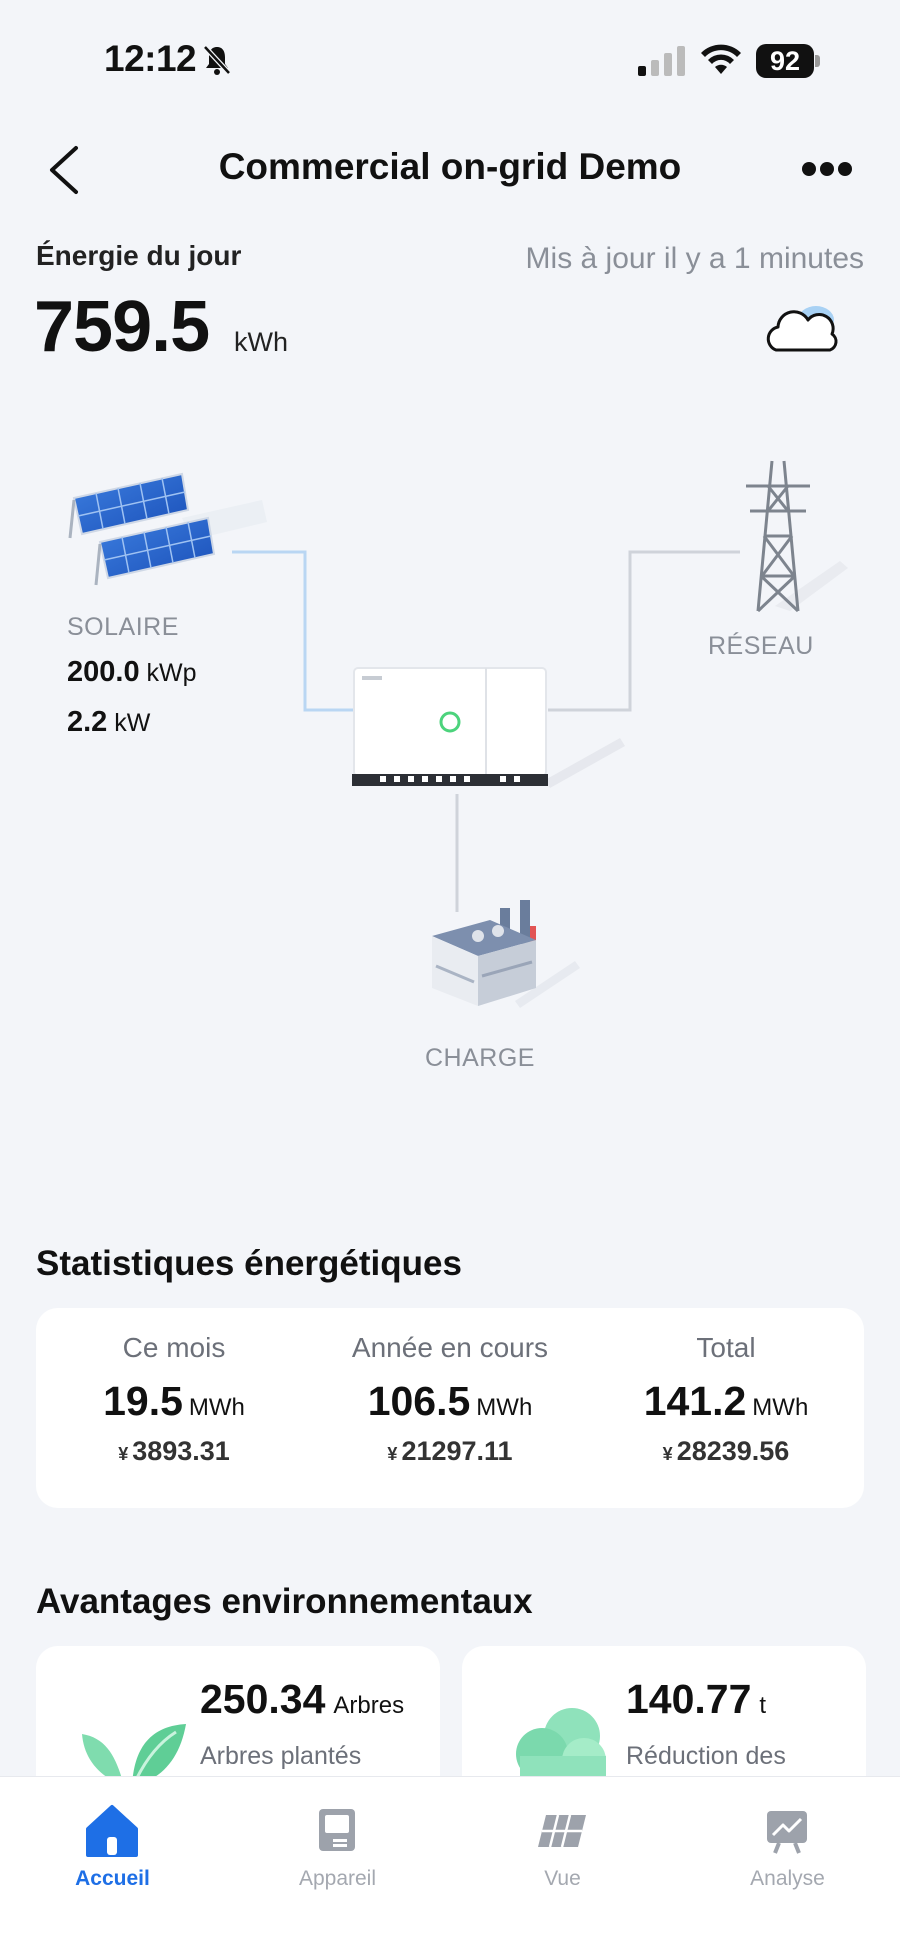  What do you see at coordinates (249, 1263) in the screenshot?
I see `energy-stats-title: Statistiques énergétiques` at bounding box center [249, 1263].